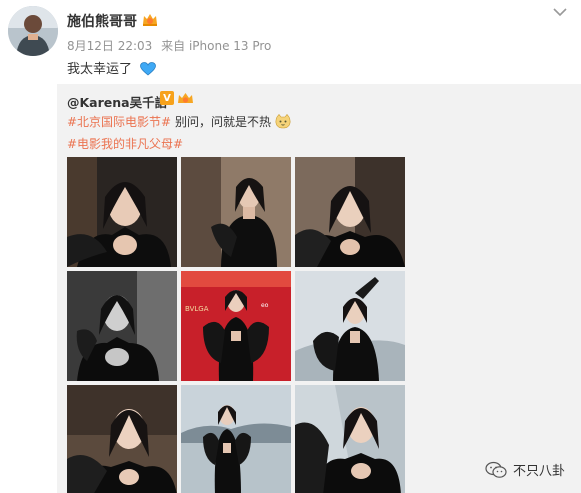  I want to click on svg-text: eo, so click(265, 305).